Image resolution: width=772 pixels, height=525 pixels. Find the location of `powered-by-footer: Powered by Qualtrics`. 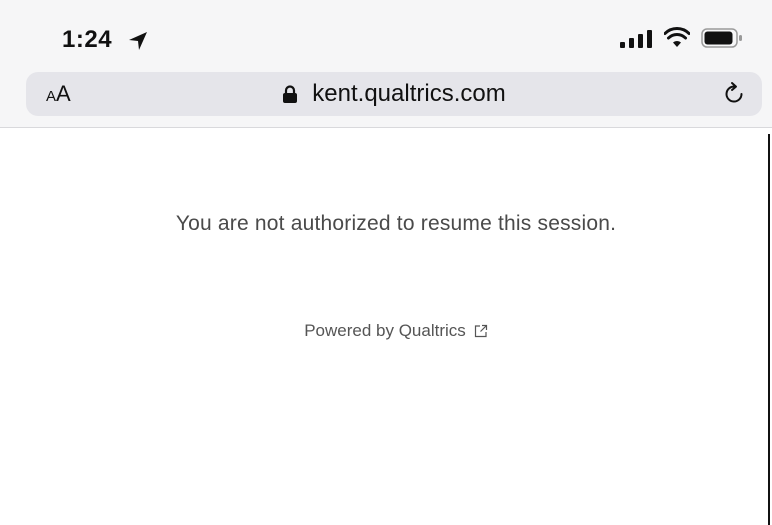

powered-by-footer: Powered by Qualtrics is located at coordinates (386, 331).